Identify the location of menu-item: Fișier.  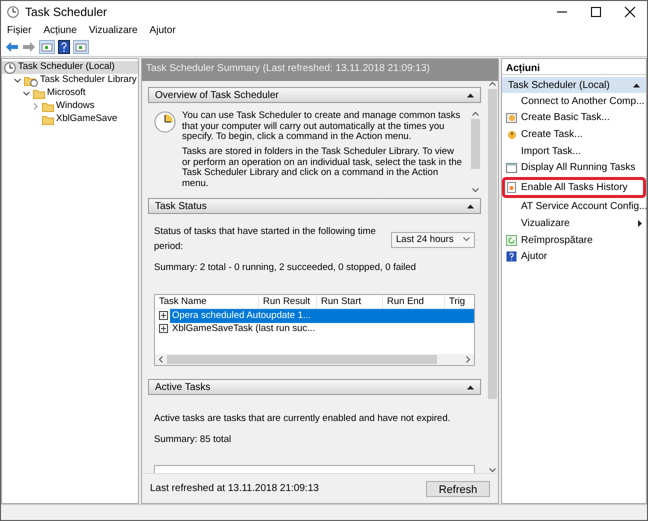
(19, 30).